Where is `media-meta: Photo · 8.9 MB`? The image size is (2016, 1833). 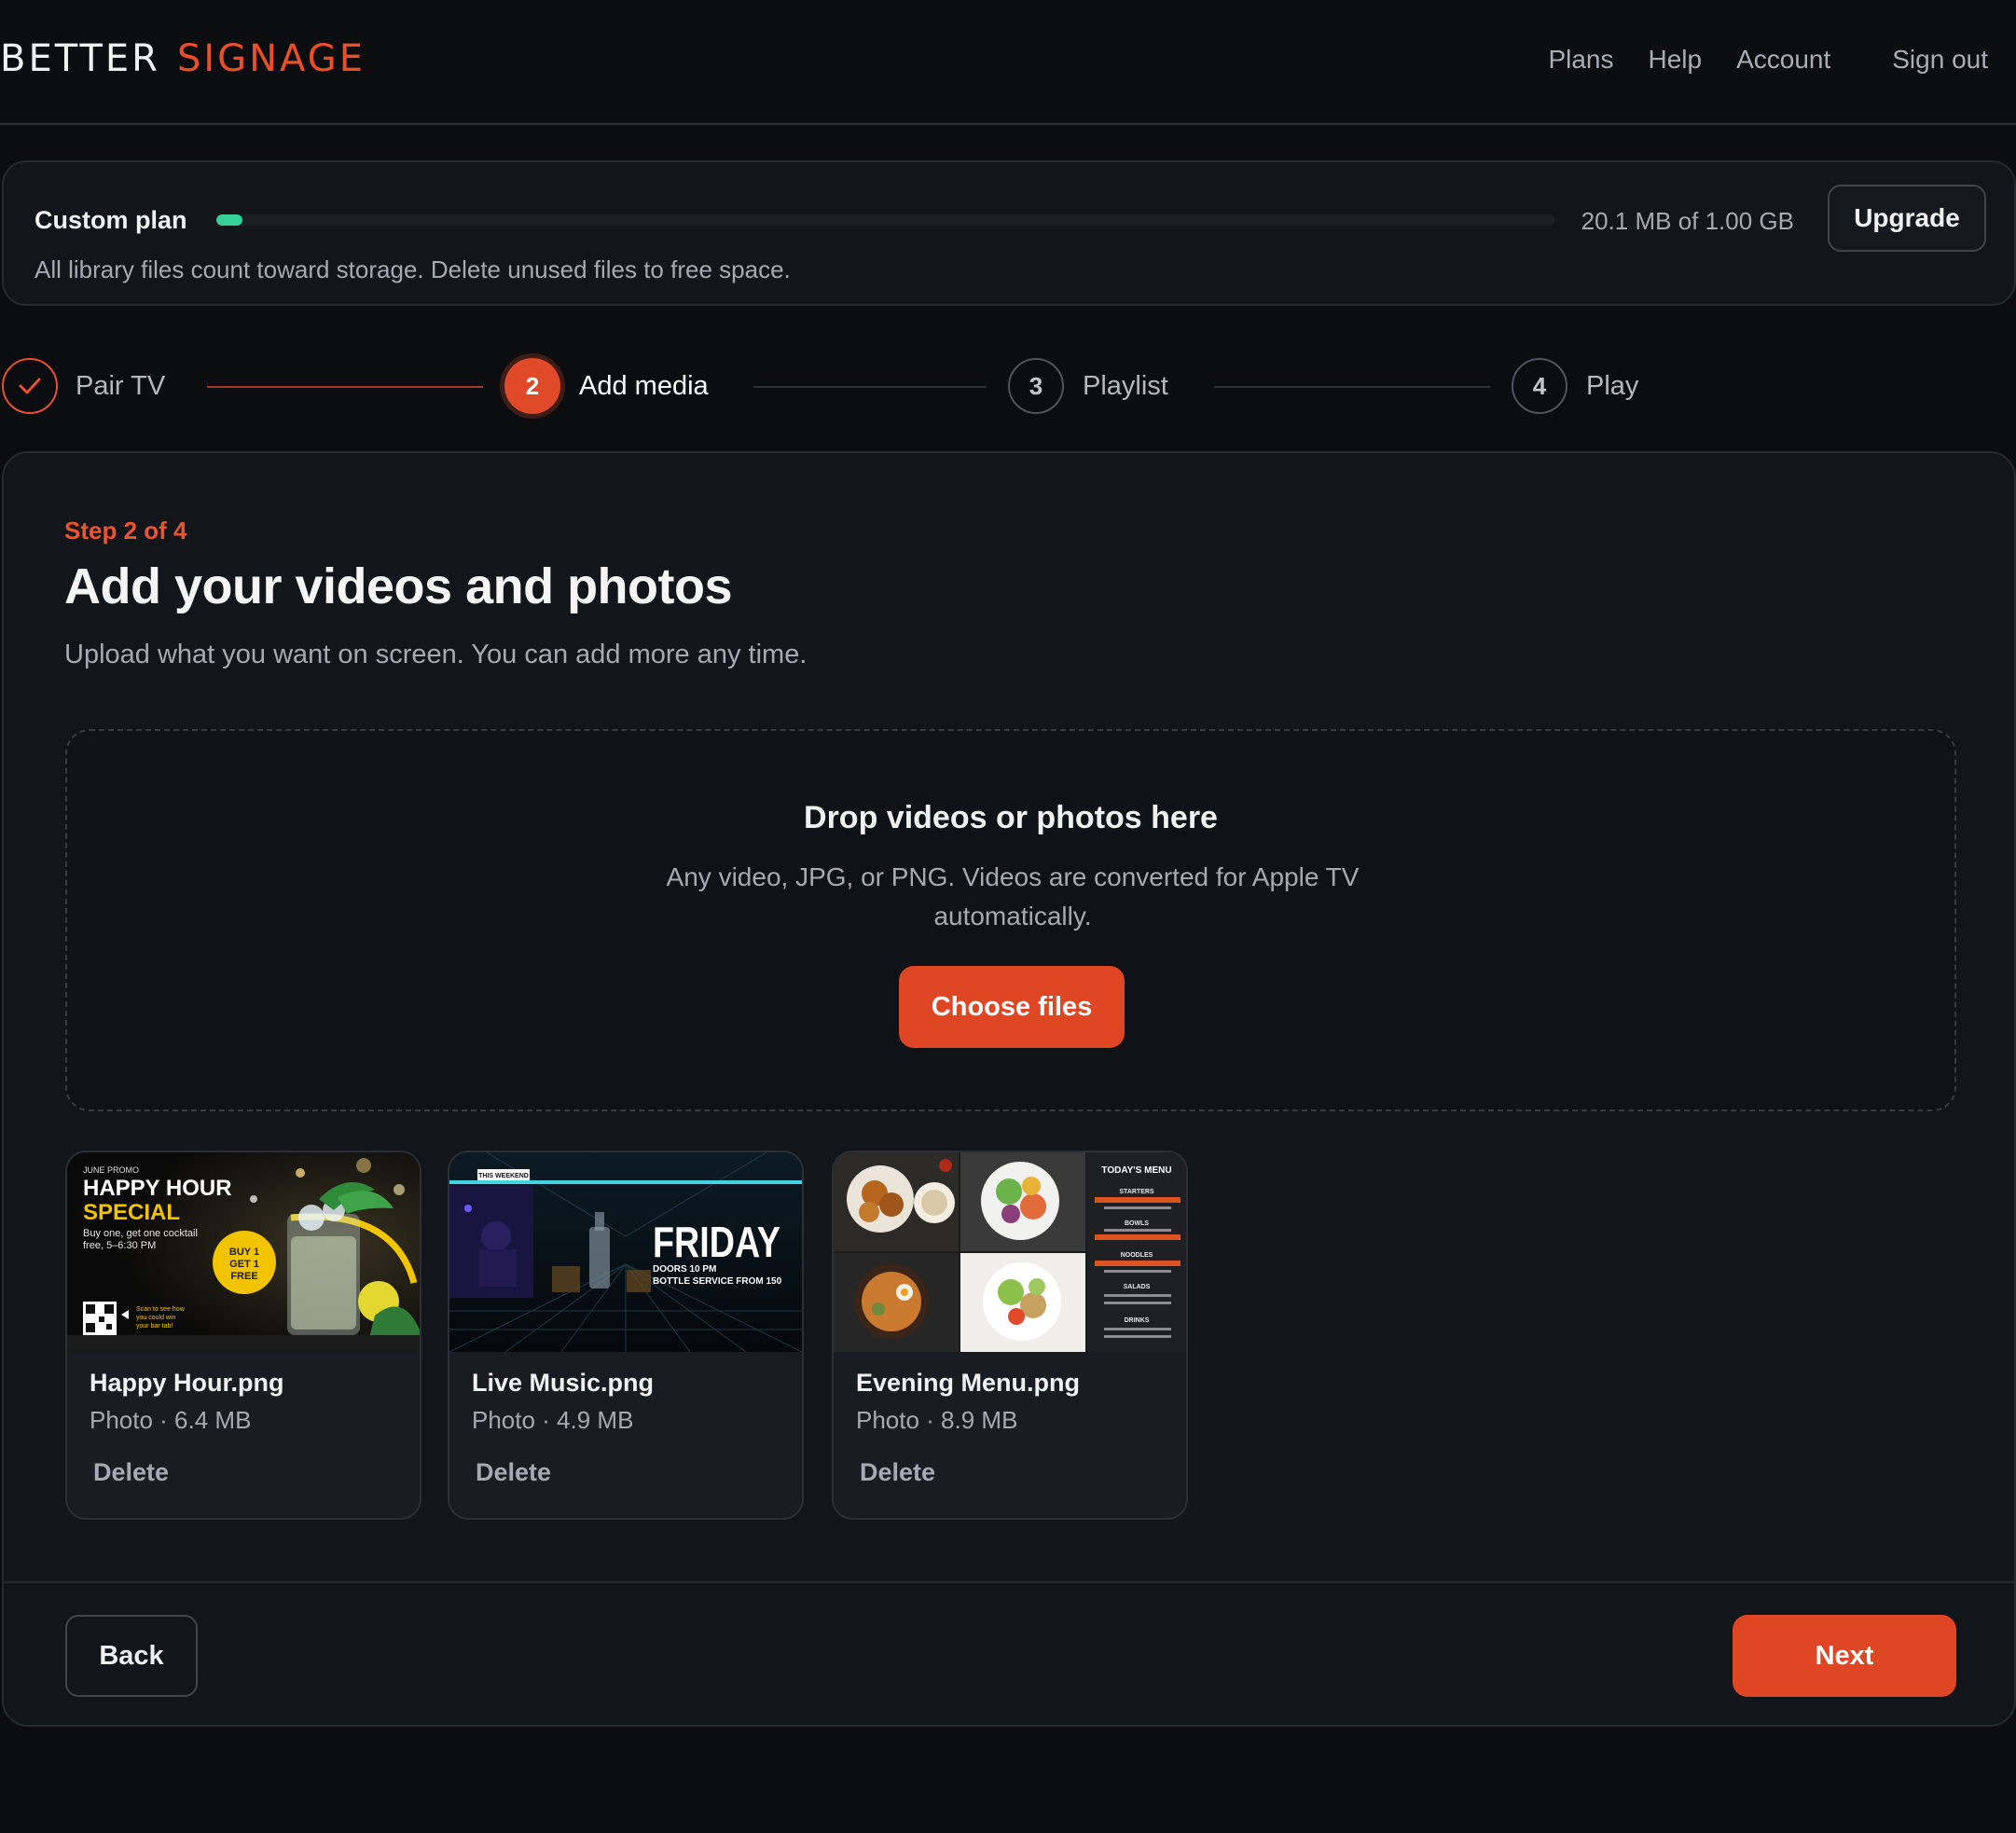 media-meta: Photo · 8.9 MB is located at coordinates (937, 1420).